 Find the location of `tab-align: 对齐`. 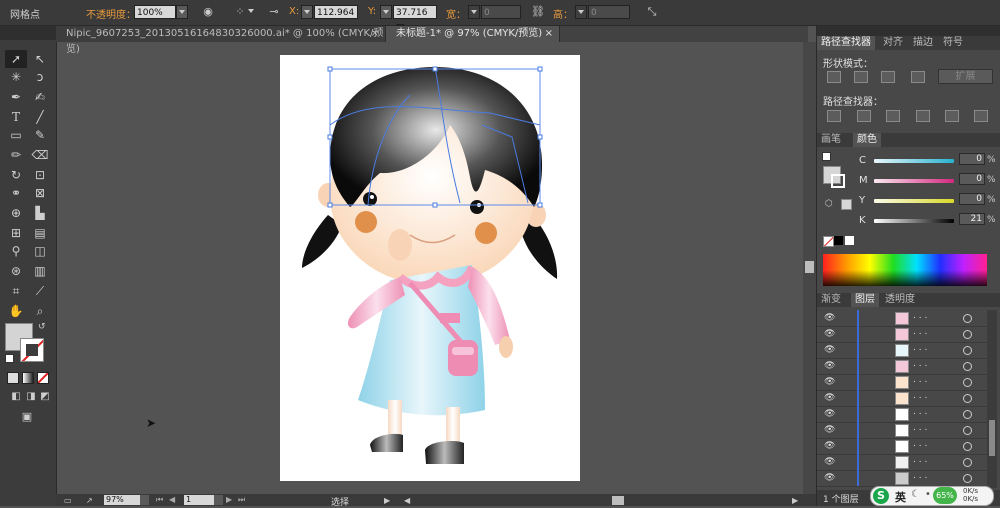

tab-align: 对齐 is located at coordinates (893, 43).